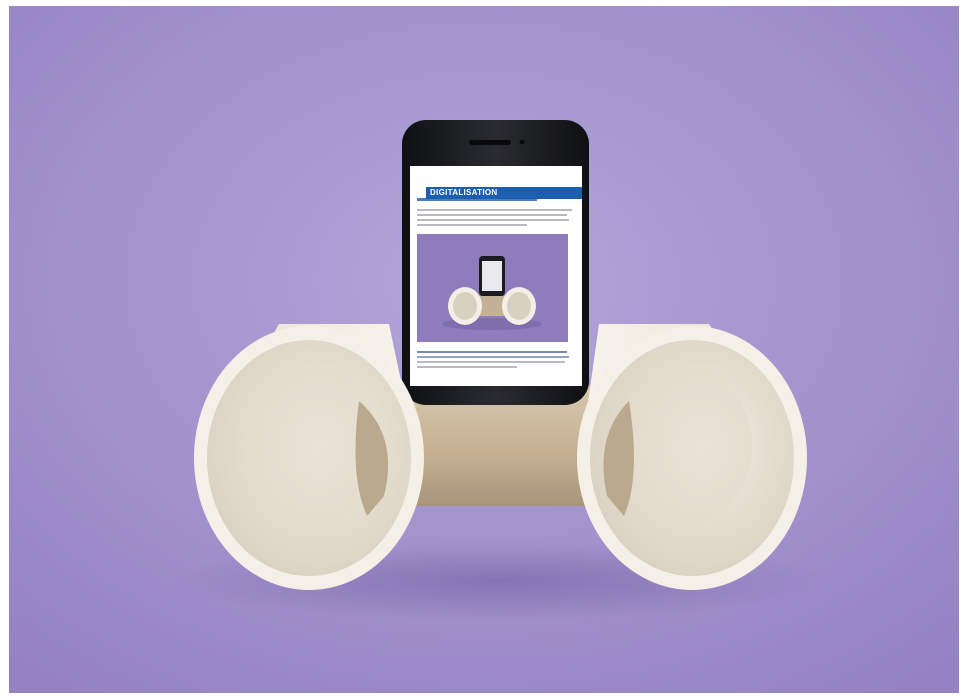 Image resolution: width=968 pixels, height=699 pixels. Describe the element at coordinates (692, 457) in the screenshot. I see `right-paper-cup` at that location.